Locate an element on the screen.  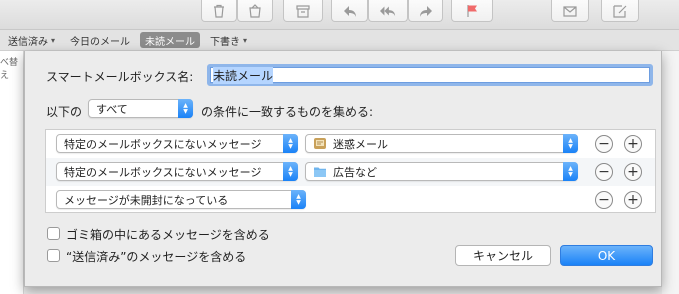
junk-icon is located at coordinates (255, 10).